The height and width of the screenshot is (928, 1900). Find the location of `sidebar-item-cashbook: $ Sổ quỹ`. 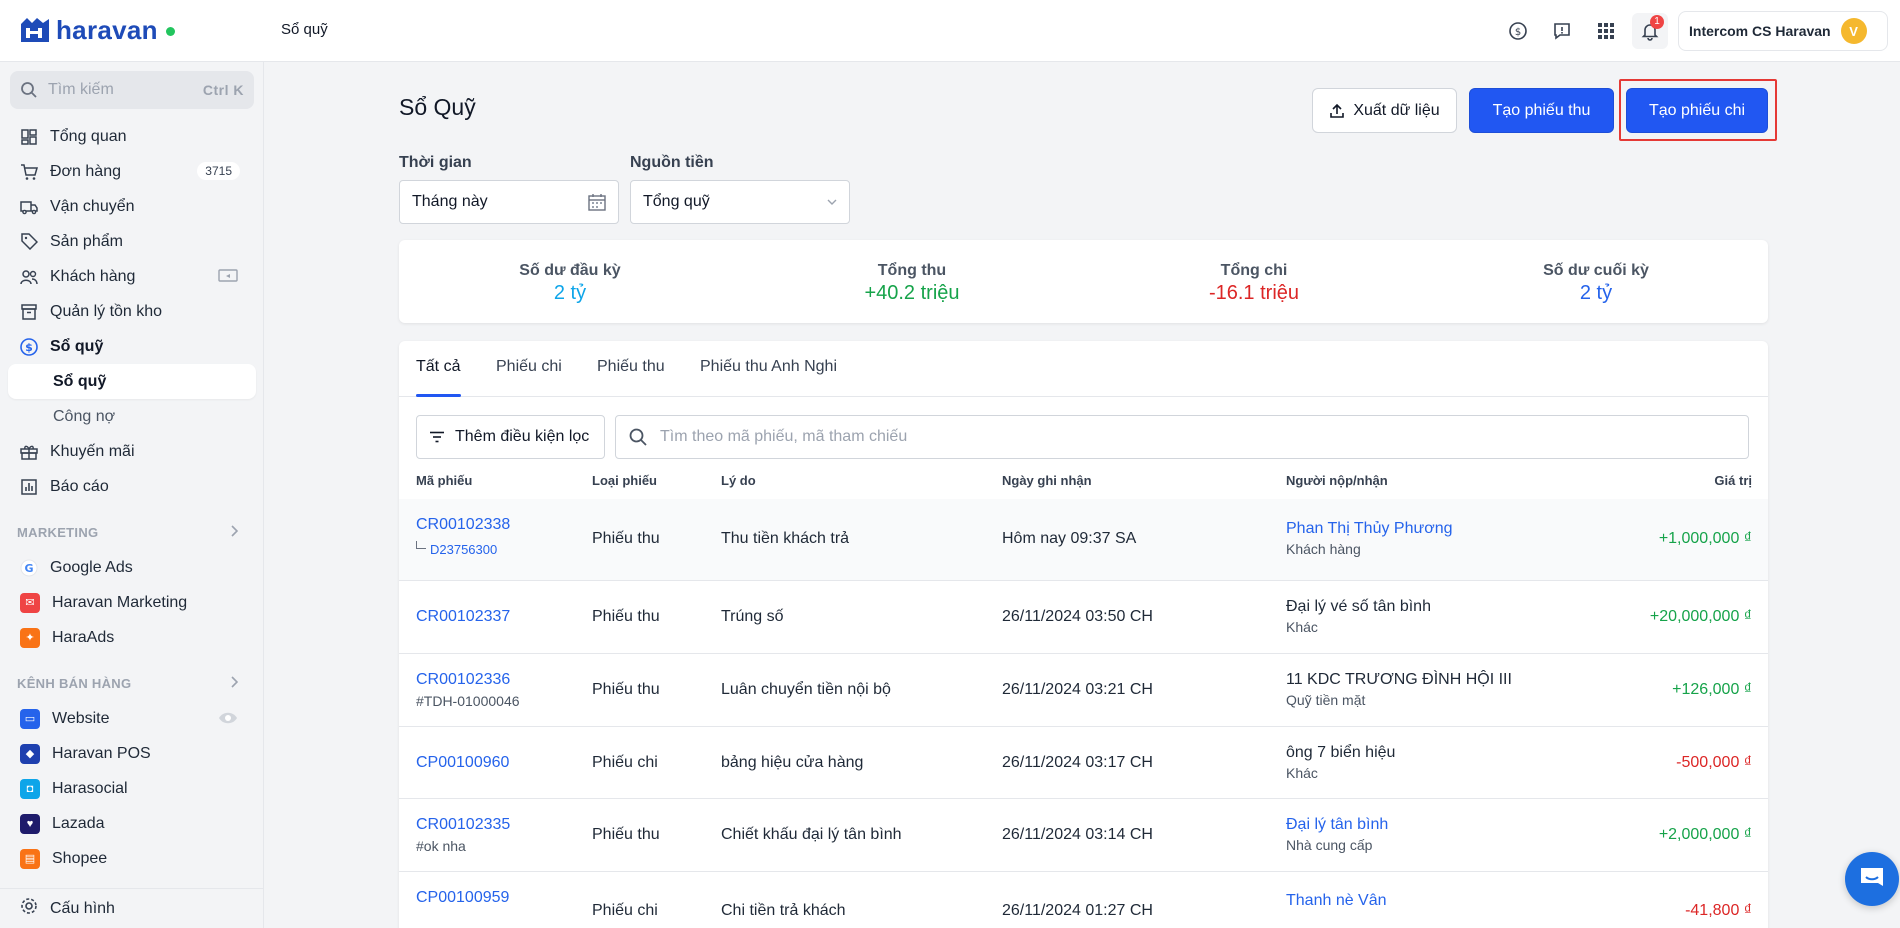

sidebar-item-cashbook: $ Sổ quỹ is located at coordinates (131, 346).